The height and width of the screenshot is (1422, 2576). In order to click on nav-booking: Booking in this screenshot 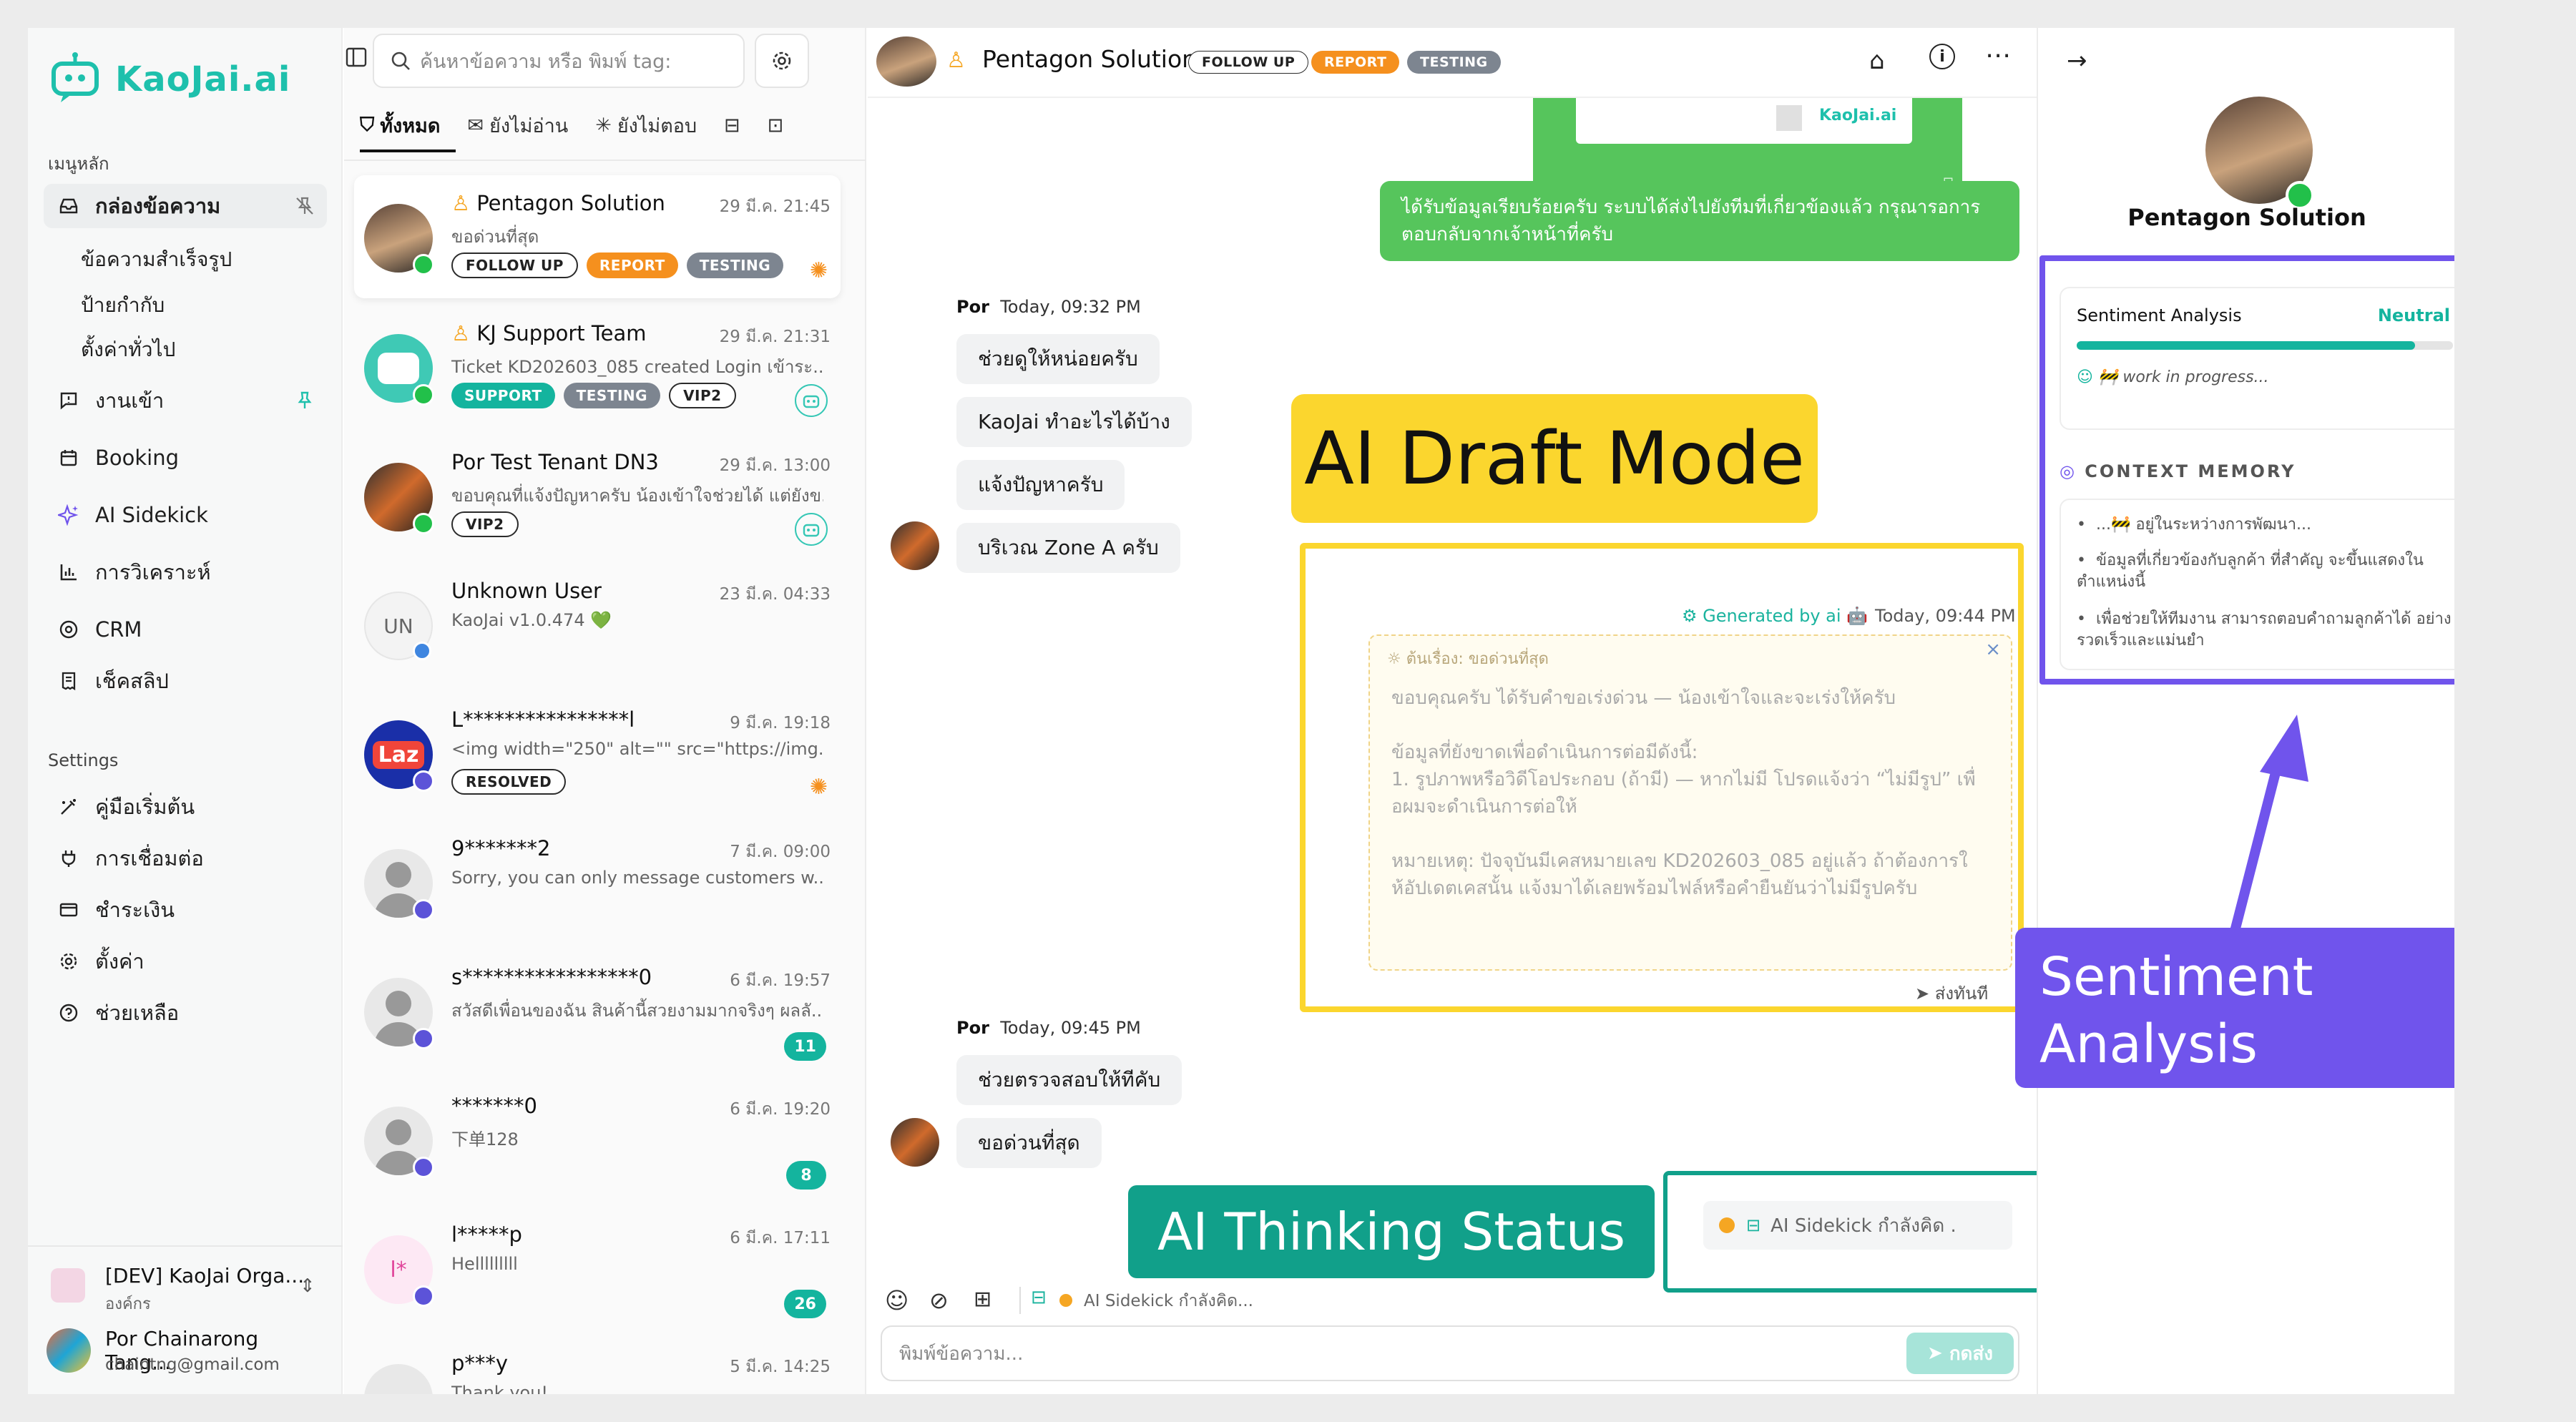, I will do `click(185, 458)`.